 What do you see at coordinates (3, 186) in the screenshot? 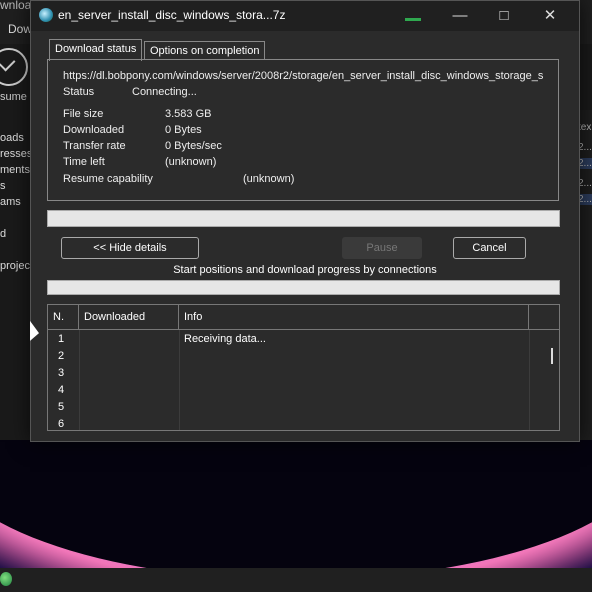
I see `category-item: s` at bounding box center [3, 186].